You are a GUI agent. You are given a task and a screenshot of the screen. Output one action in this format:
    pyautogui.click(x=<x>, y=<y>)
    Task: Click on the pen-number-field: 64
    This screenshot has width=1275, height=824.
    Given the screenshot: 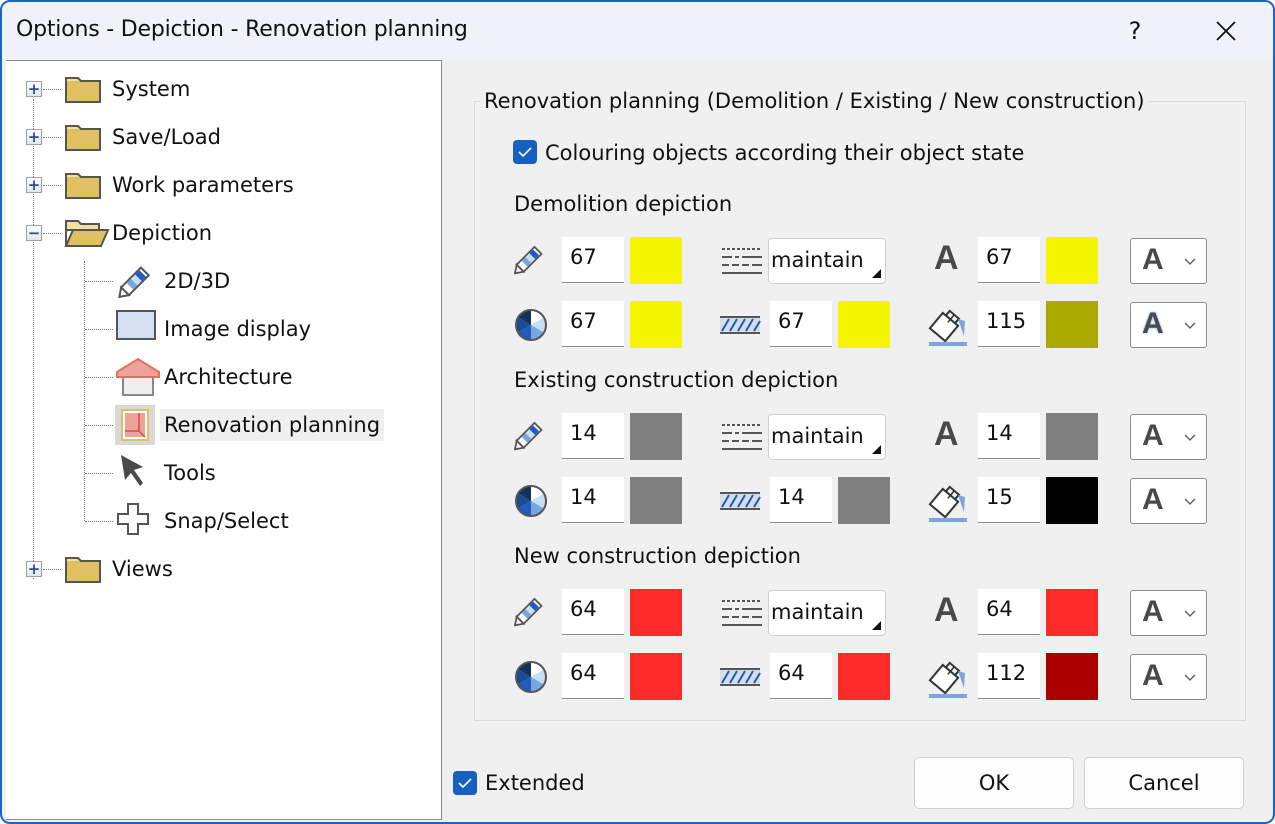 What is the action you would take?
    pyautogui.click(x=593, y=612)
    